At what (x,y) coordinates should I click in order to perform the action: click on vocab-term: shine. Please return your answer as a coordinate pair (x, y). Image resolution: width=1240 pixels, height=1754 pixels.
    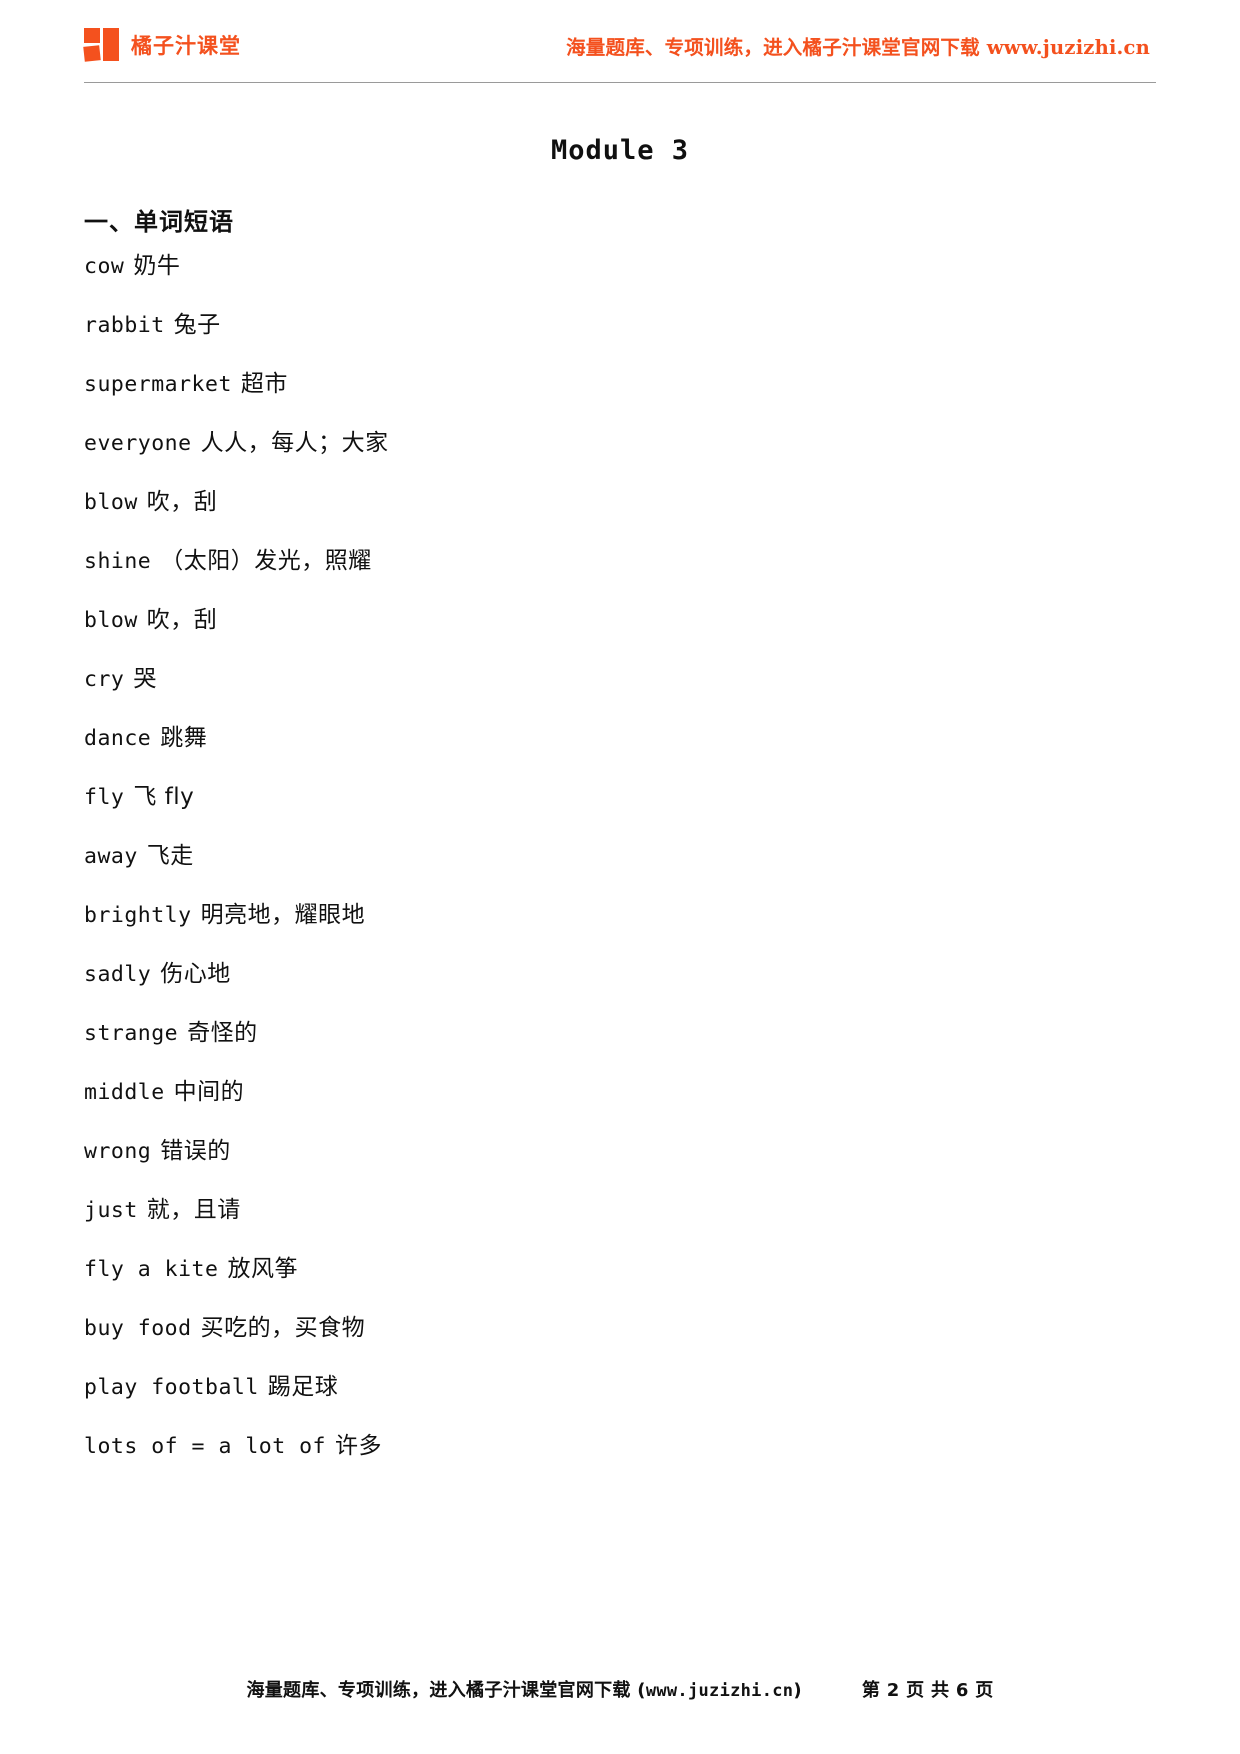
    Looking at the image, I should click on (118, 561).